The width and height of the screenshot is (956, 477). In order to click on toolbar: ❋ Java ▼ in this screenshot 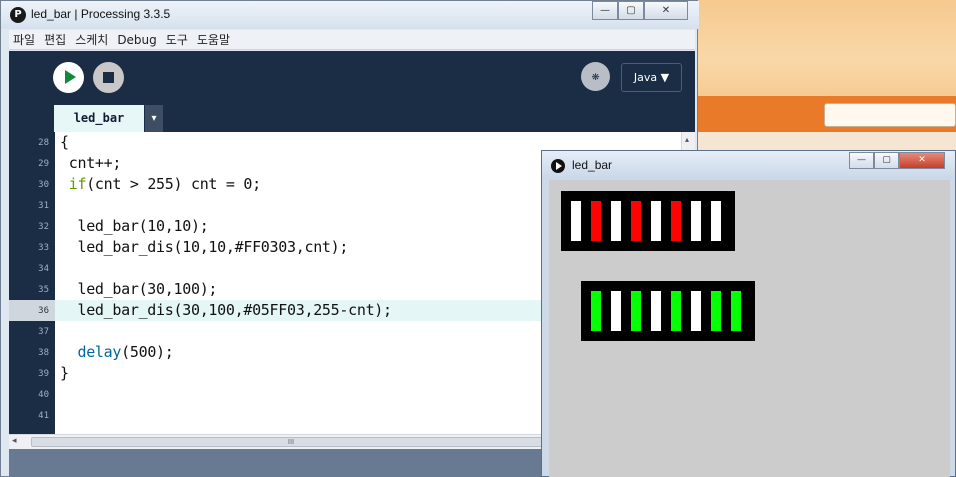, I will do `click(352, 77)`.